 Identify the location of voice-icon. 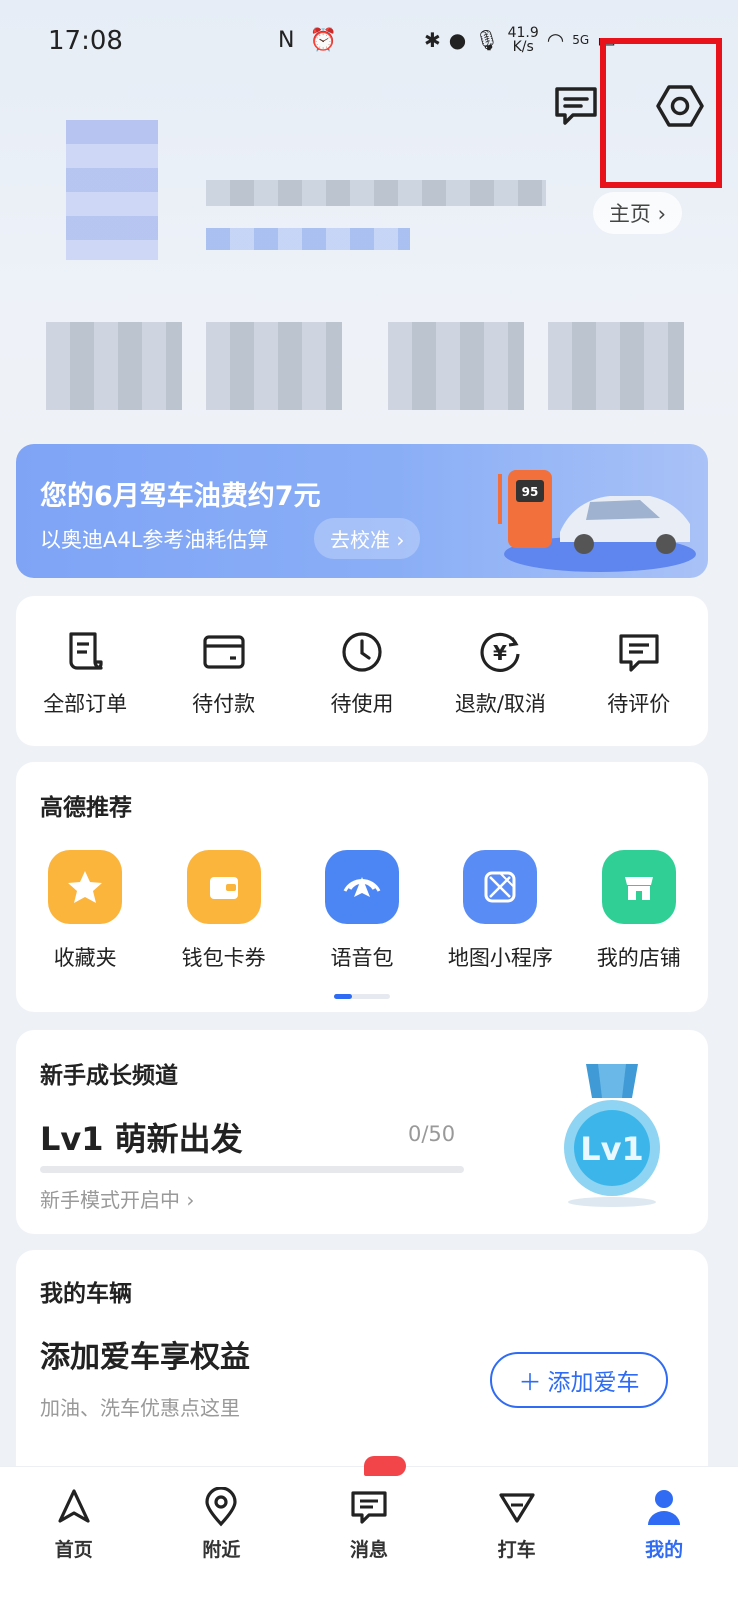
(361, 887).